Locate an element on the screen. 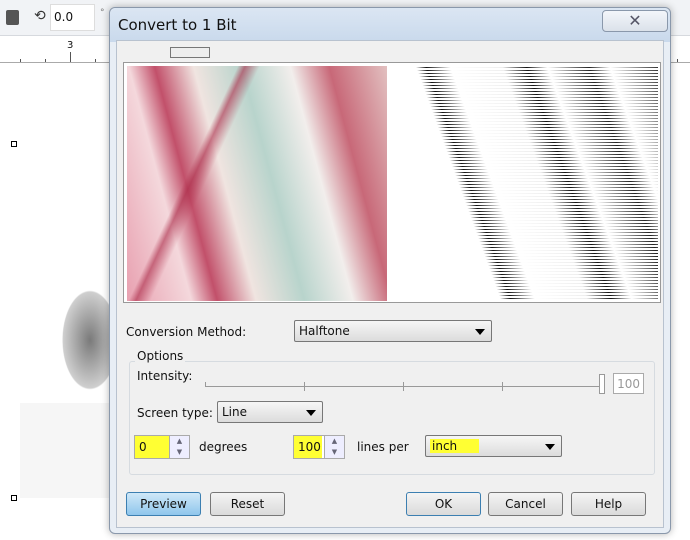 The height and width of the screenshot is (540, 690). lines-per-label: lines per is located at coordinates (383, 447).